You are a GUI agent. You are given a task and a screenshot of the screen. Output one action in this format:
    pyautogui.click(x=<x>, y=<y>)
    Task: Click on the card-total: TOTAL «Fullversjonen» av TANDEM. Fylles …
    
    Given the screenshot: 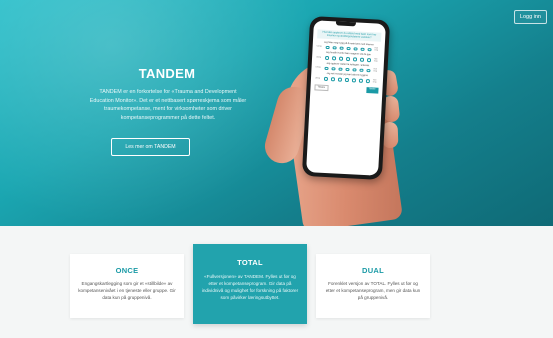 What is the action you would take?
    pyautogui.click(x=250, y=284)
    